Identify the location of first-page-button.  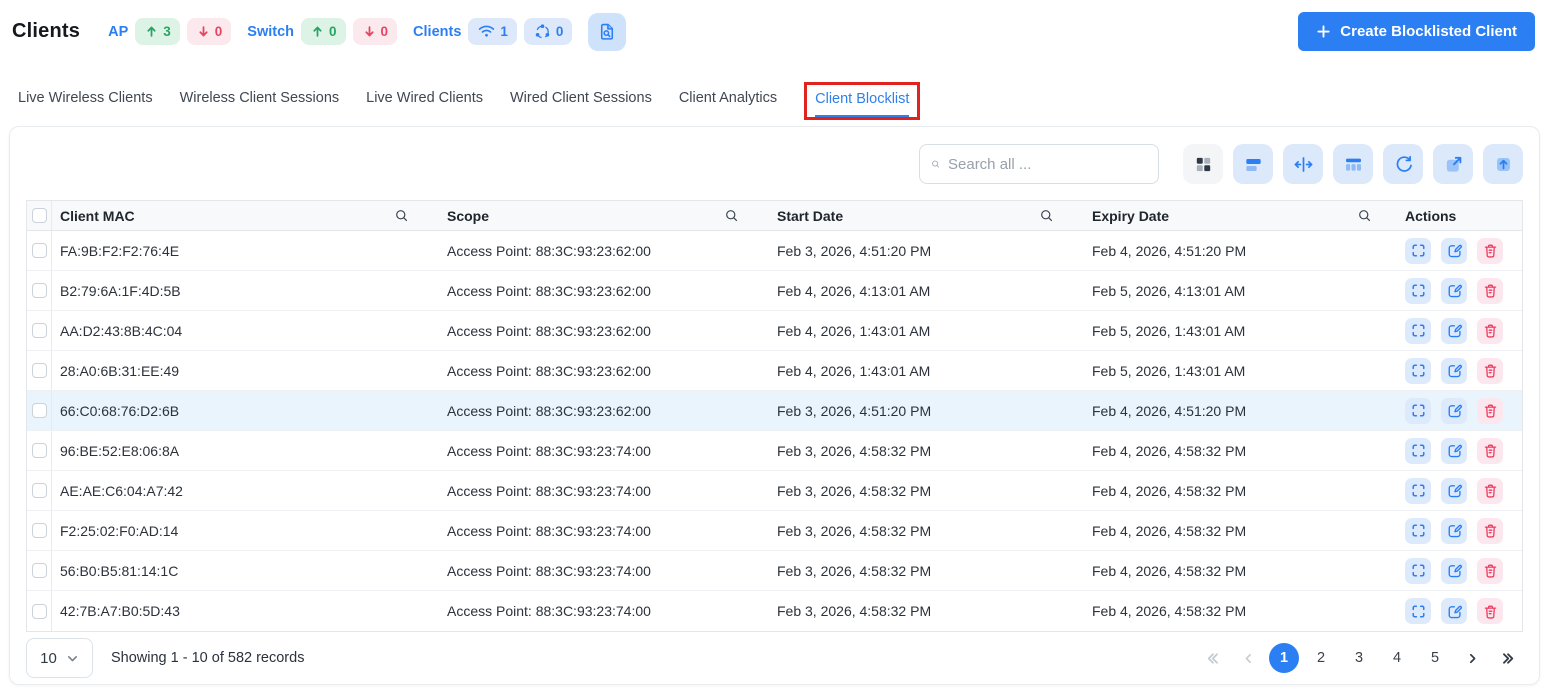
(1212, 658).